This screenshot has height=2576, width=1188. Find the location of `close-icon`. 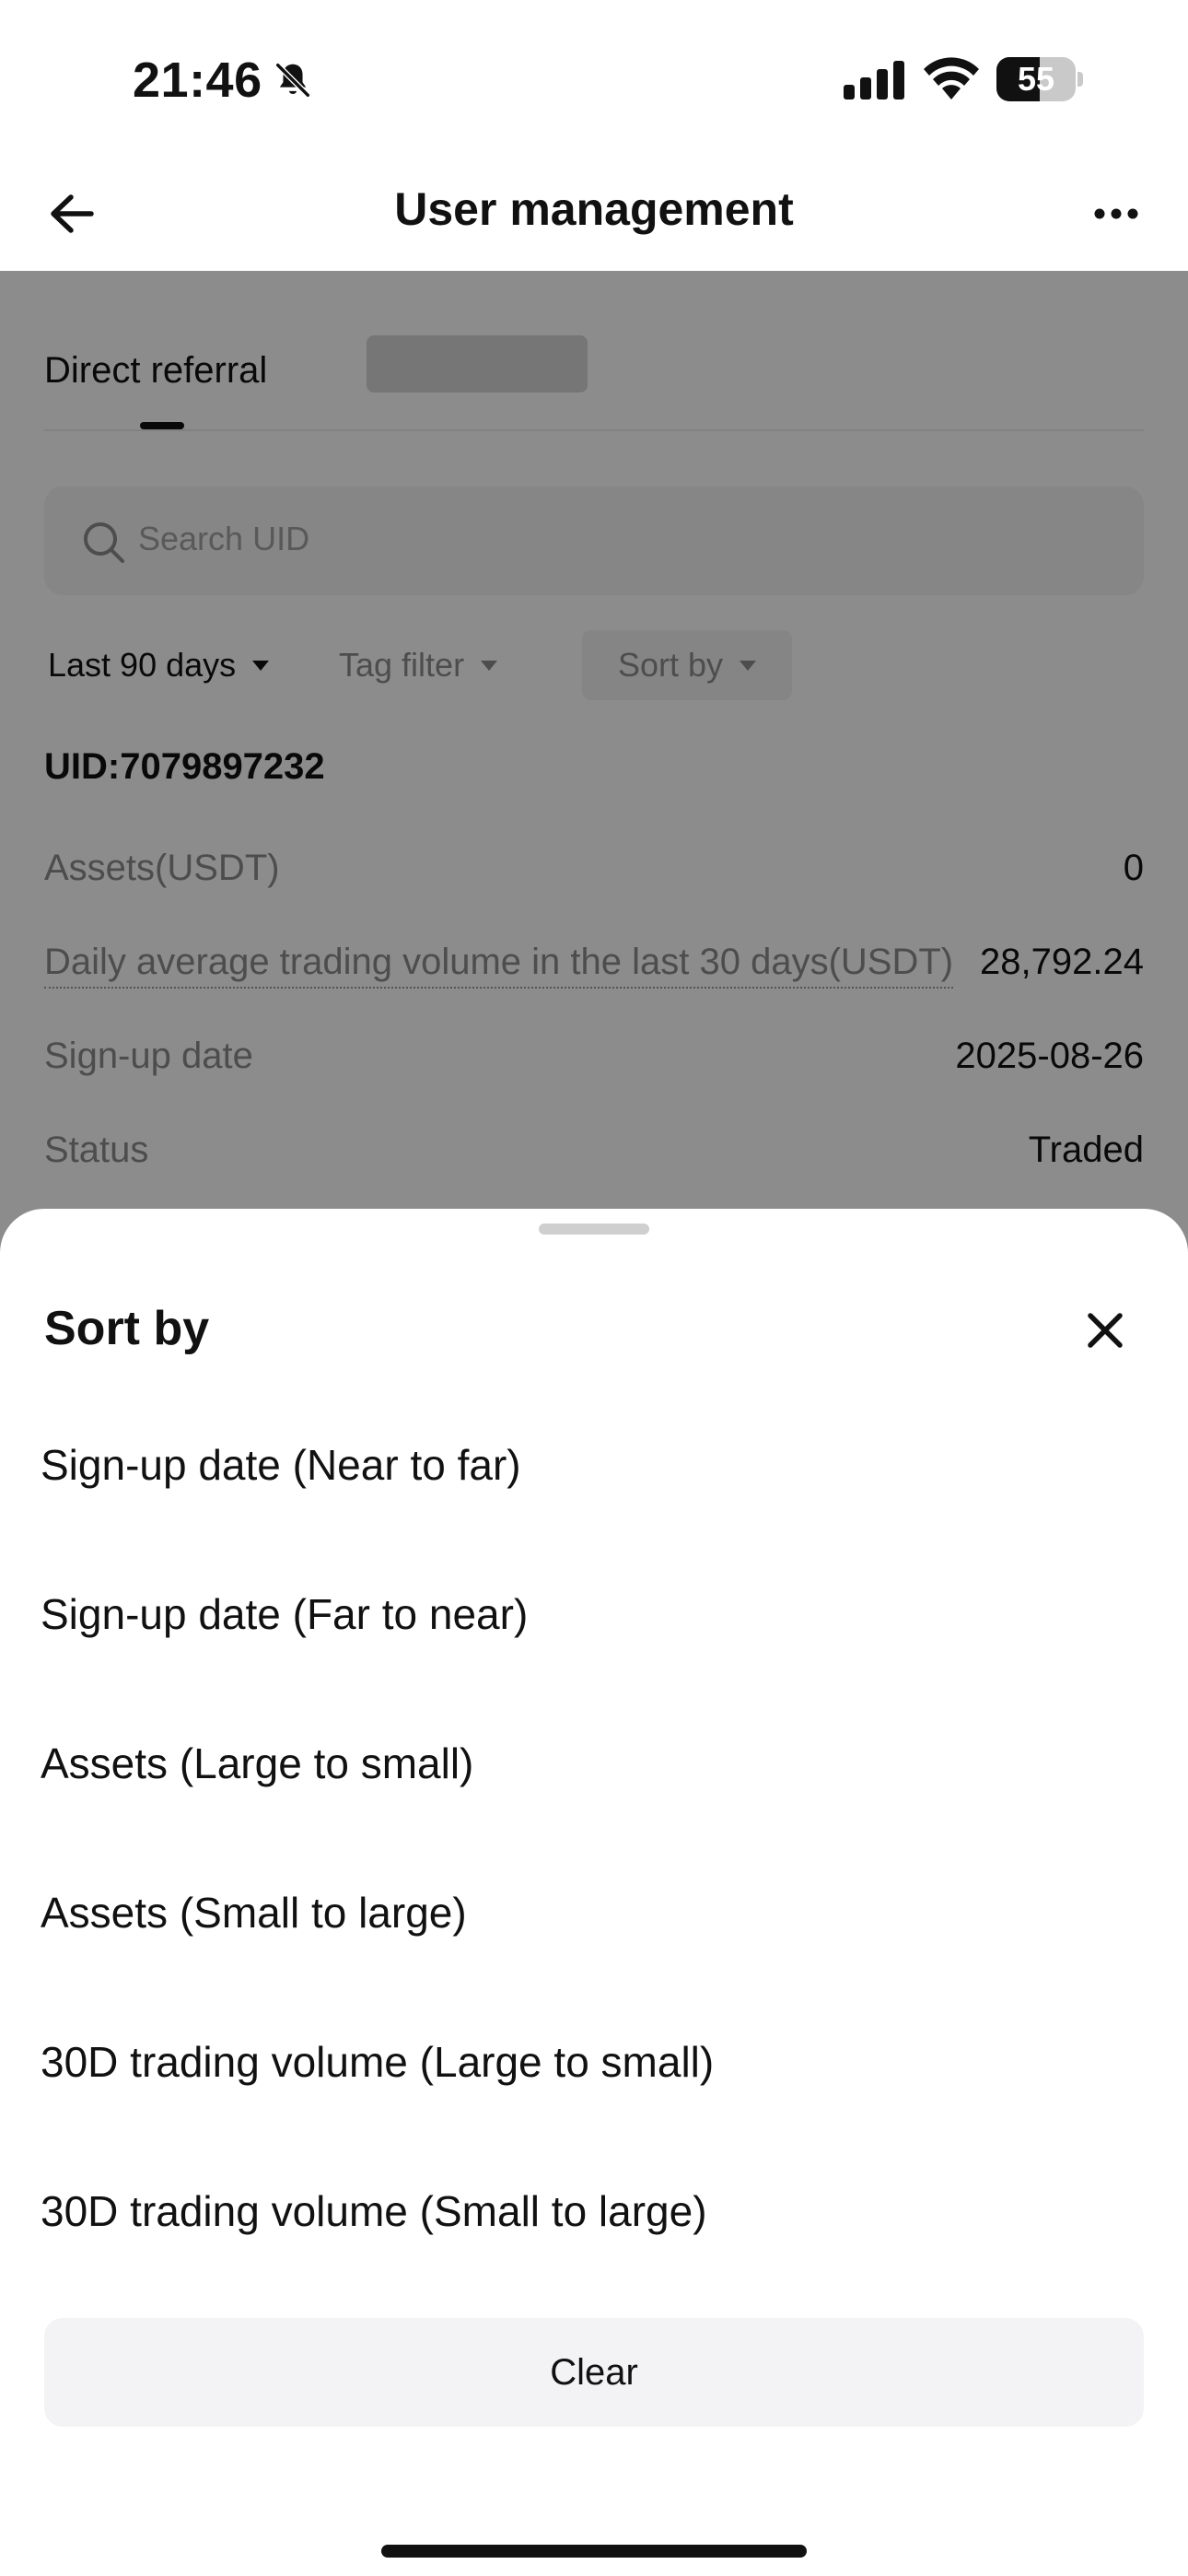

close-icon is located at coordinates (1105, 1330).